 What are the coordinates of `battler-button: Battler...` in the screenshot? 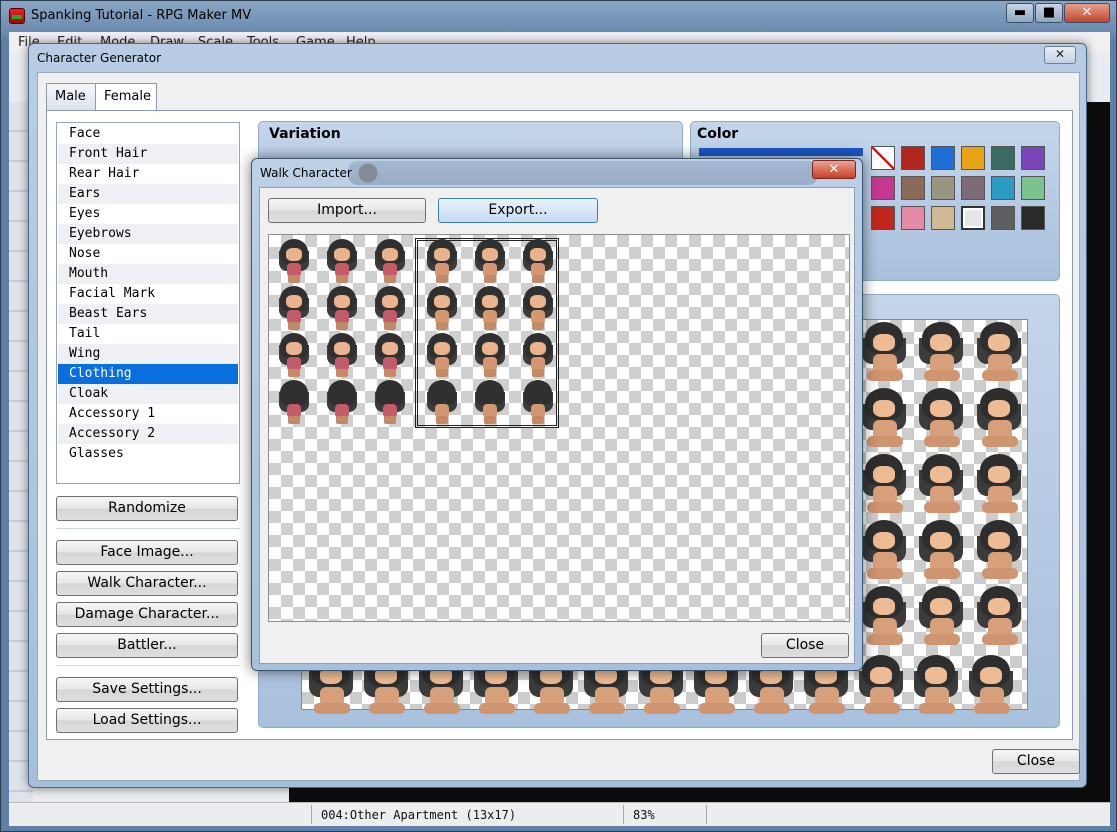 It's located at (147, 645).